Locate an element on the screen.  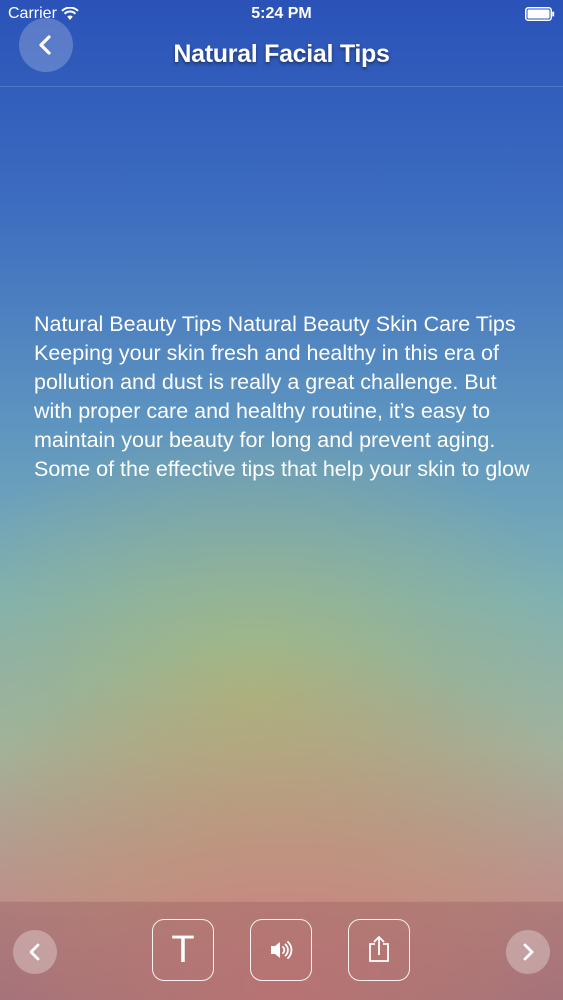
navigation-bar: Natural Facial Tips is located at coordinates (281, 52).